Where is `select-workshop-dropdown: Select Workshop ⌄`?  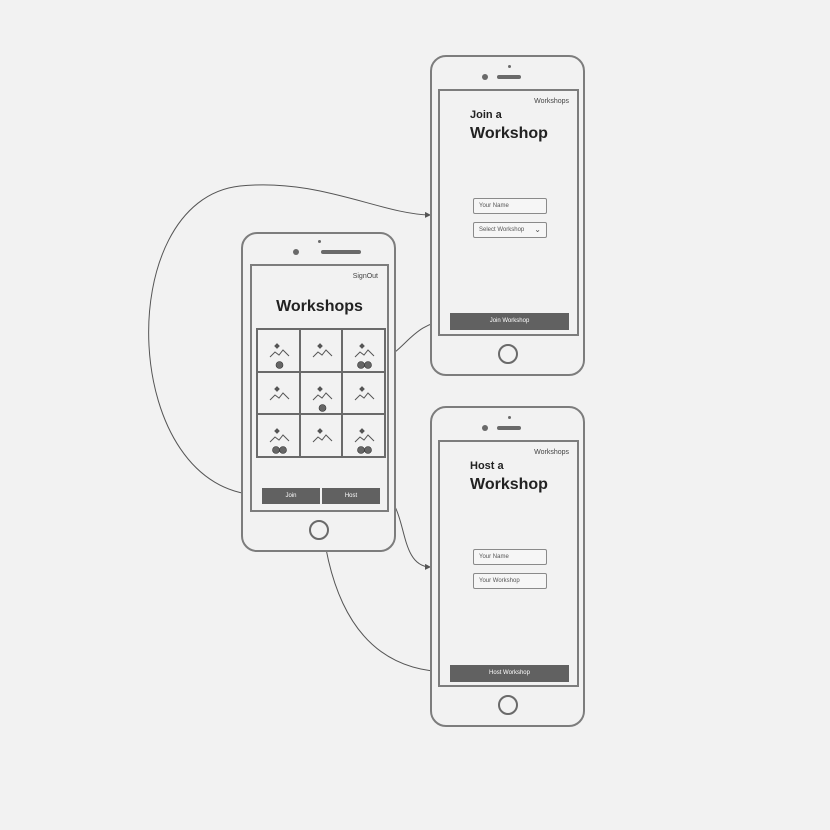
select-workshop-dropdown: Select Workshop ⌄ is located at coordinates (510, 230).